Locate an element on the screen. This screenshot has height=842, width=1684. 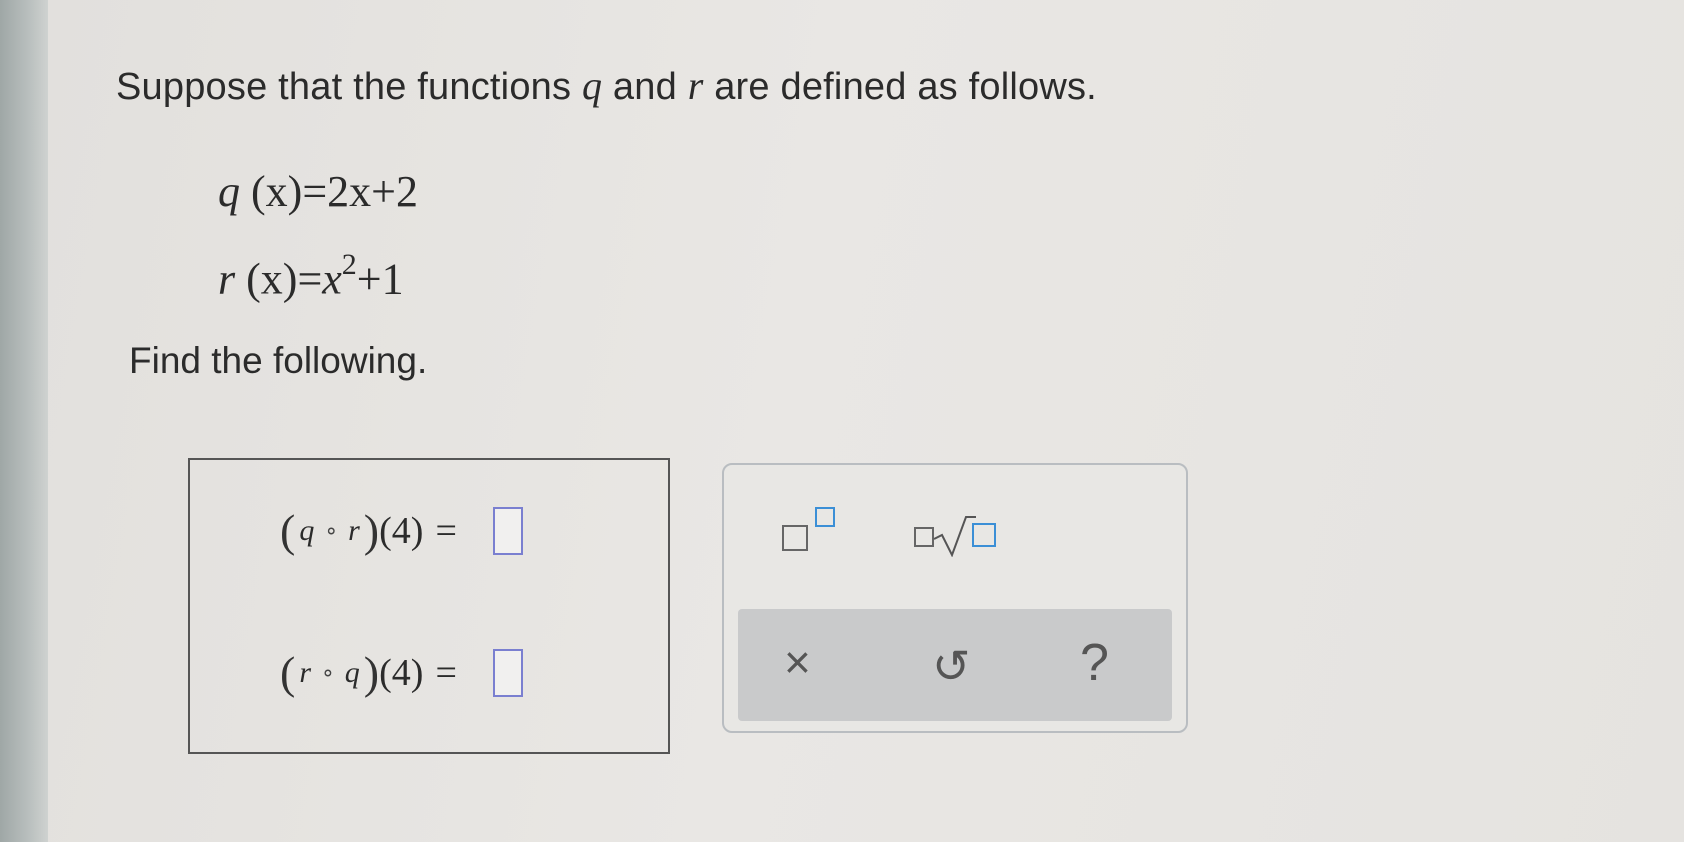
q-definition: q (x)=2x+2 is located at coordinates (318, 191).